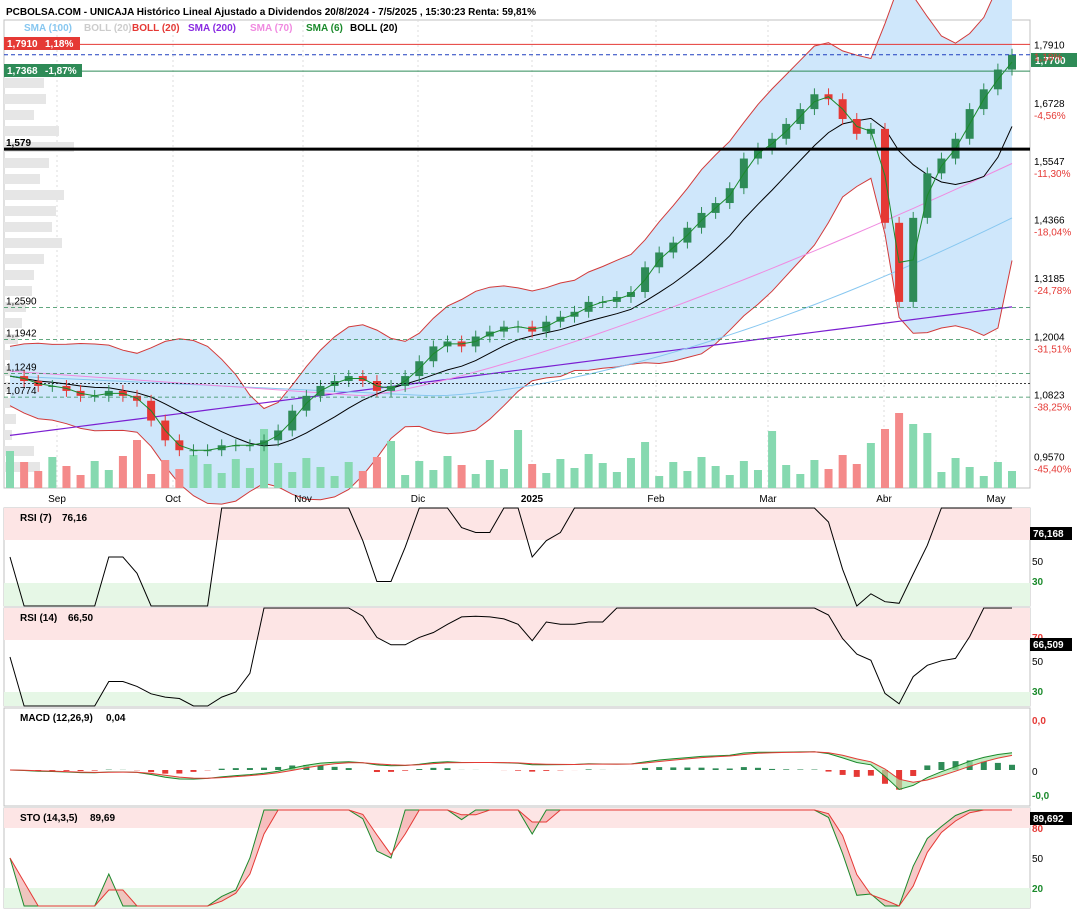 Image resolution: width=1084 pixels, height=912 pixels. What do you see at coordinates (537, 557) in the screenshot?
I see `rsi7-panel: RSI (7) 76,16 50 30 76,168` at bounding box center [537, 557].